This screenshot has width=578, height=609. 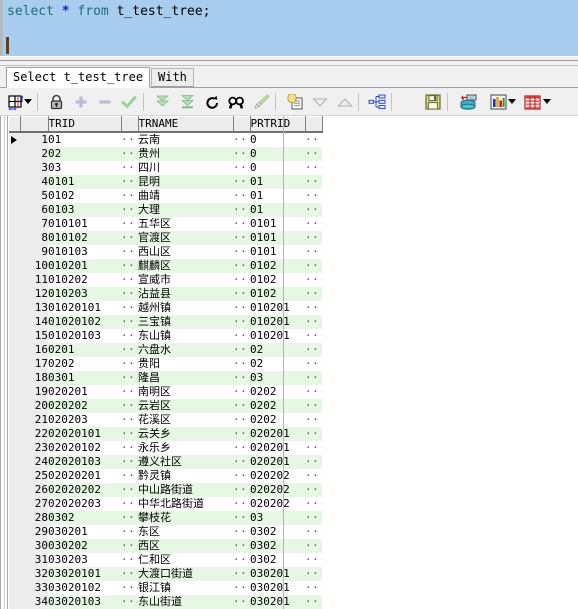 I want to click on cell-trid: 0102, so click(x=84, y=196).